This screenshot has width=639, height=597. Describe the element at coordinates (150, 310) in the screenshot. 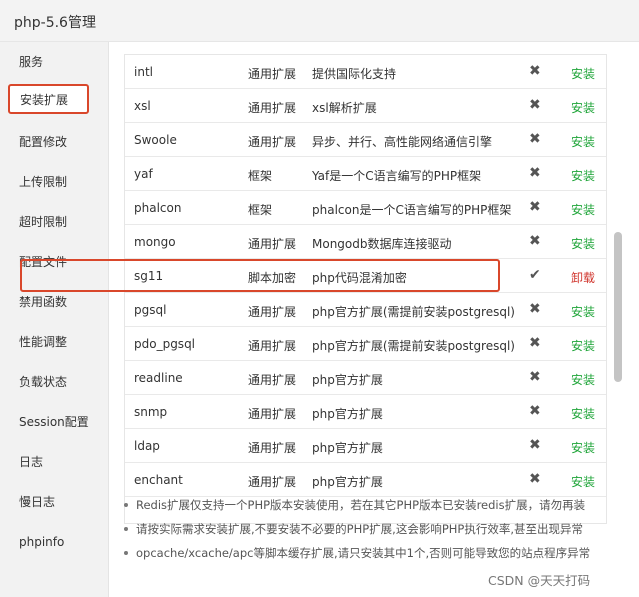

I see `extension-name: pgsql` at that location.